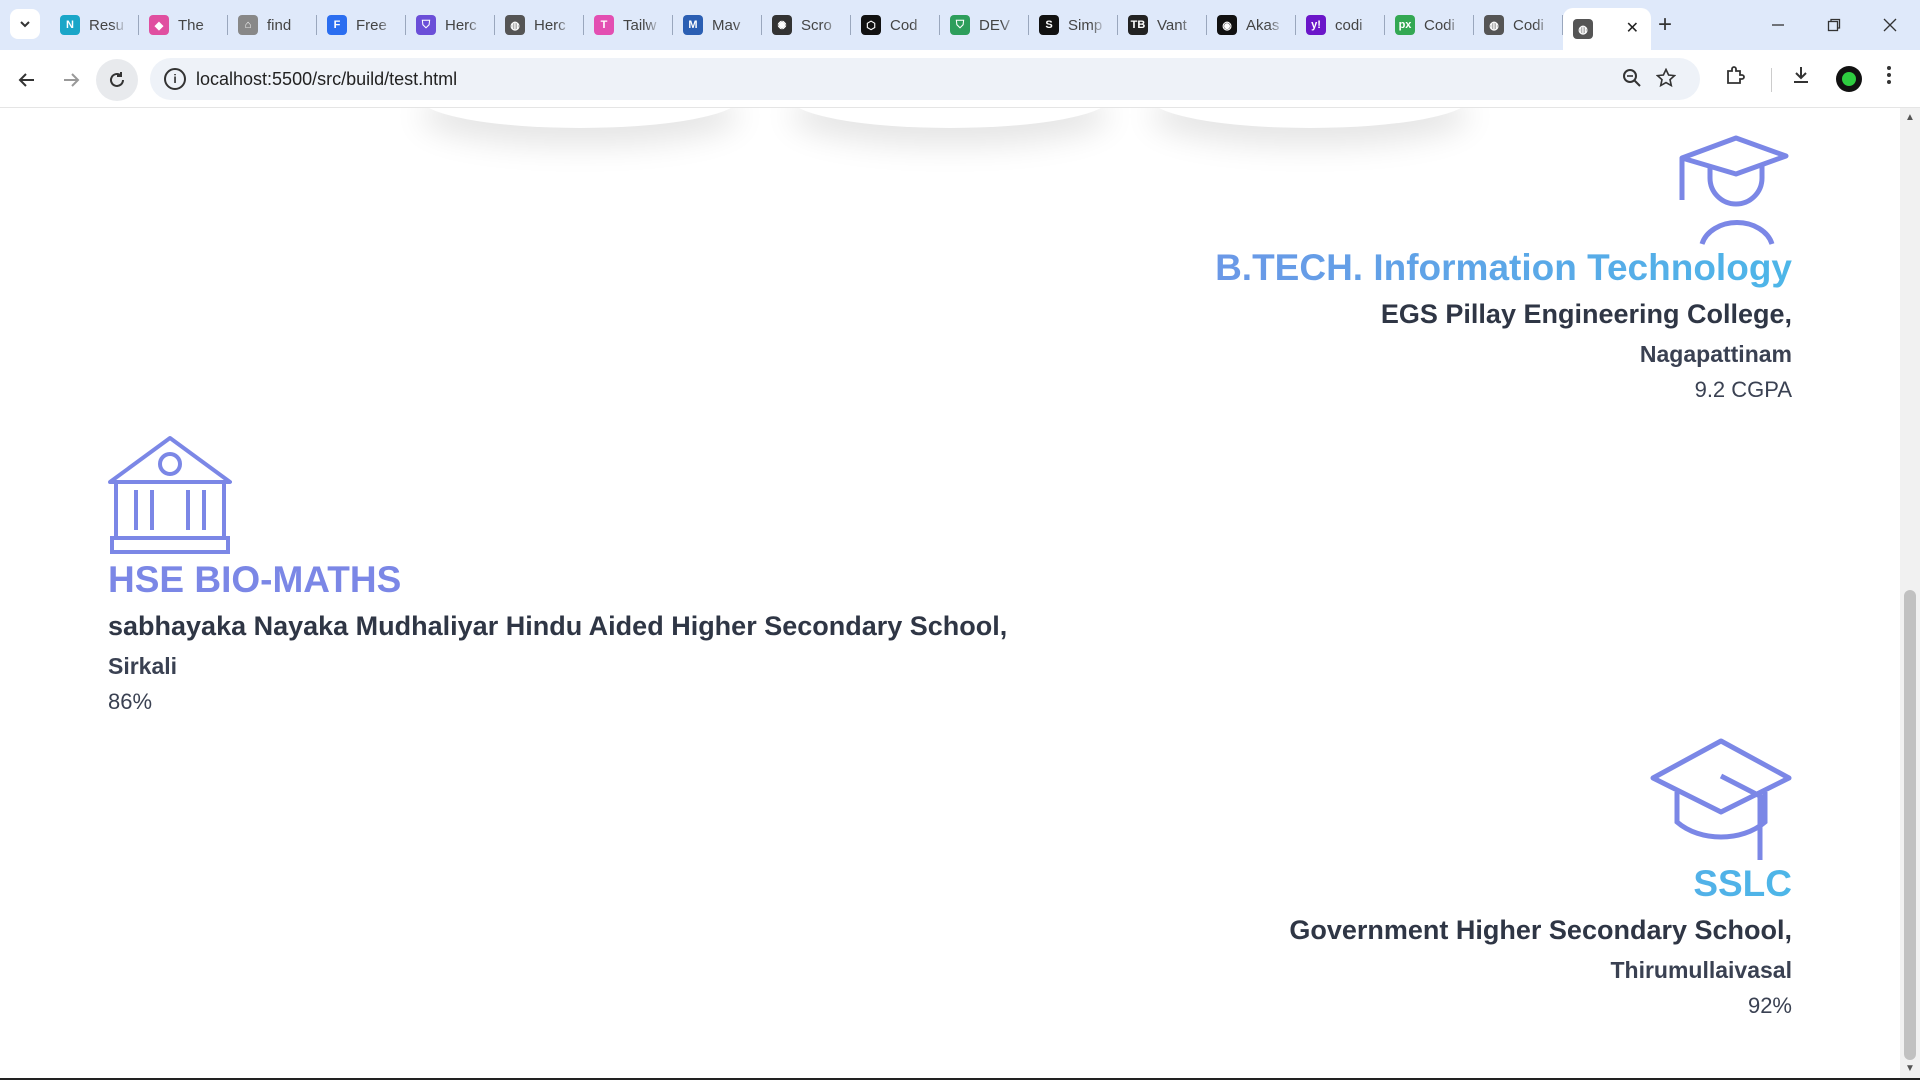  What do you see at coordinates (371, 25) in the screenshot?
I see `tab-label: Free` at bounding box center [371, 25].